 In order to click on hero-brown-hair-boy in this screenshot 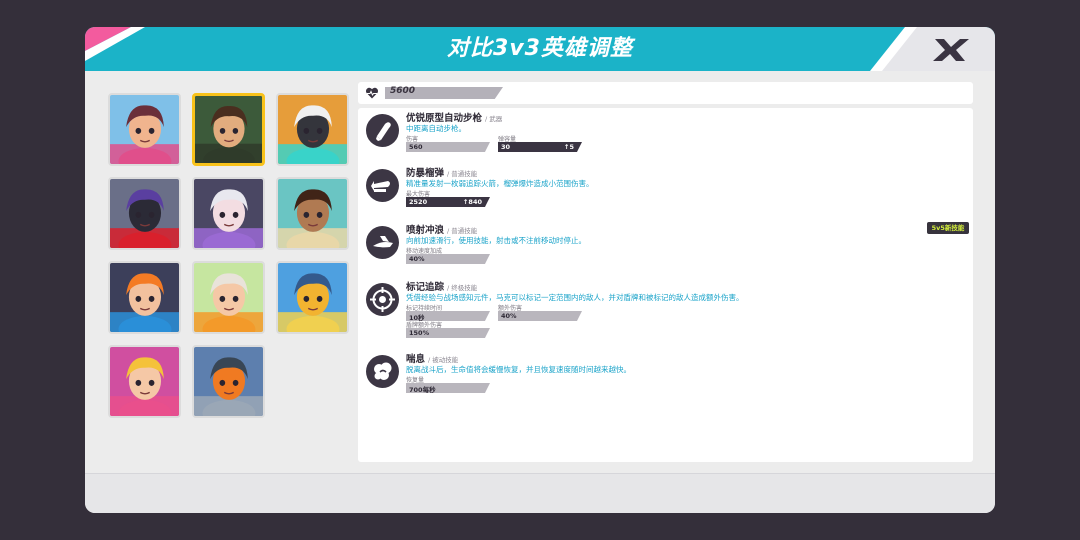, I will do `click(228, 129)`.